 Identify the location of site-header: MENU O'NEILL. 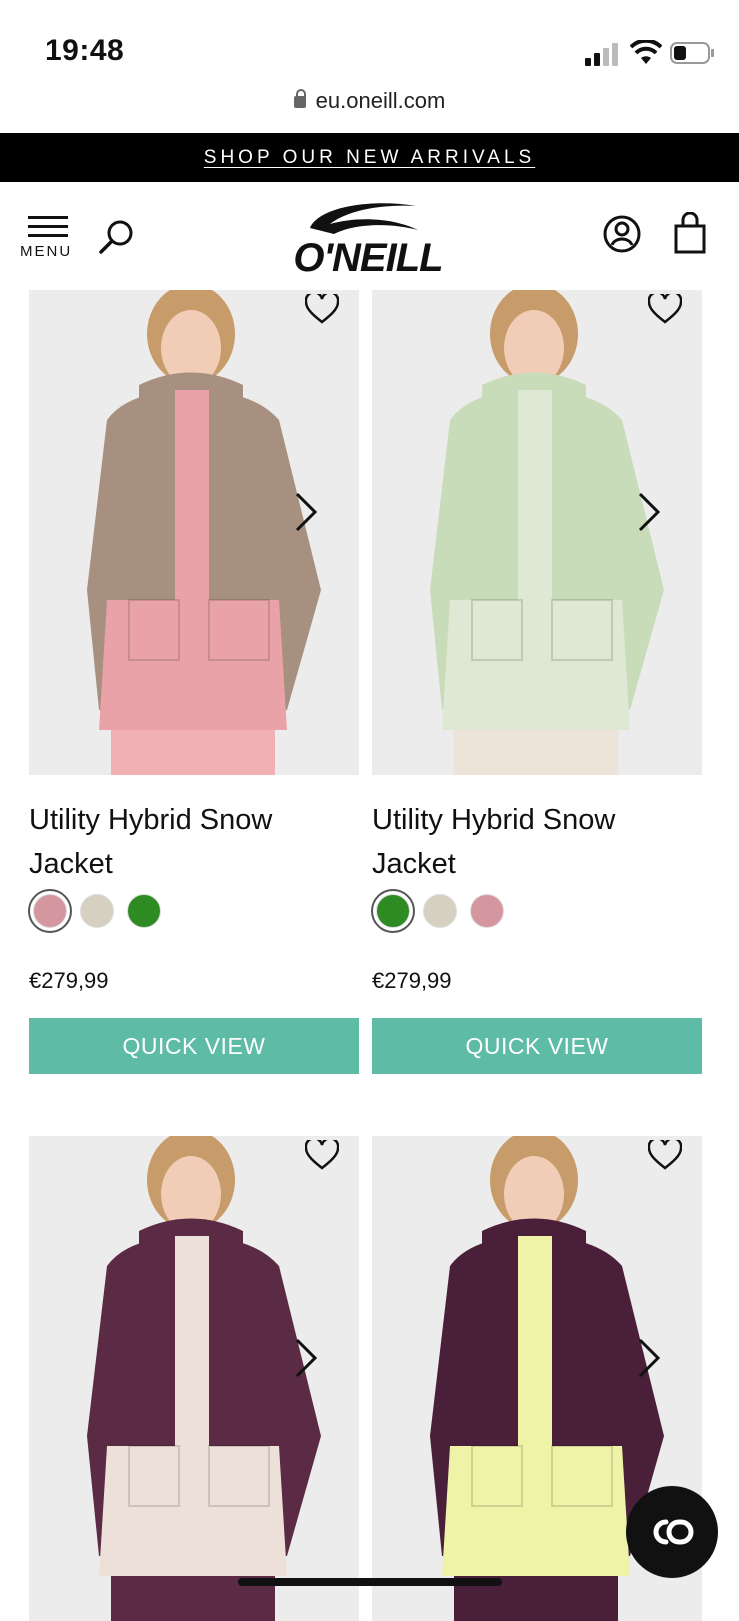
(369, 236).